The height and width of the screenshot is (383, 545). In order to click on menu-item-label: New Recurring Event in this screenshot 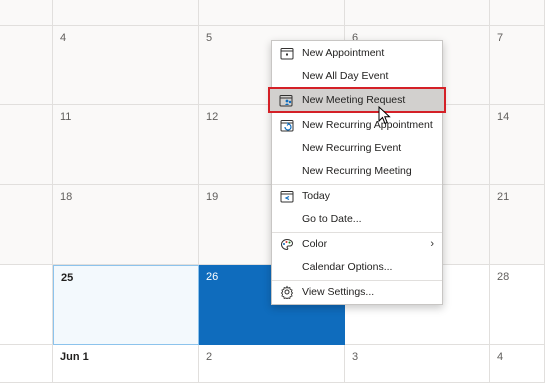, I will do `click(352, 148)`.